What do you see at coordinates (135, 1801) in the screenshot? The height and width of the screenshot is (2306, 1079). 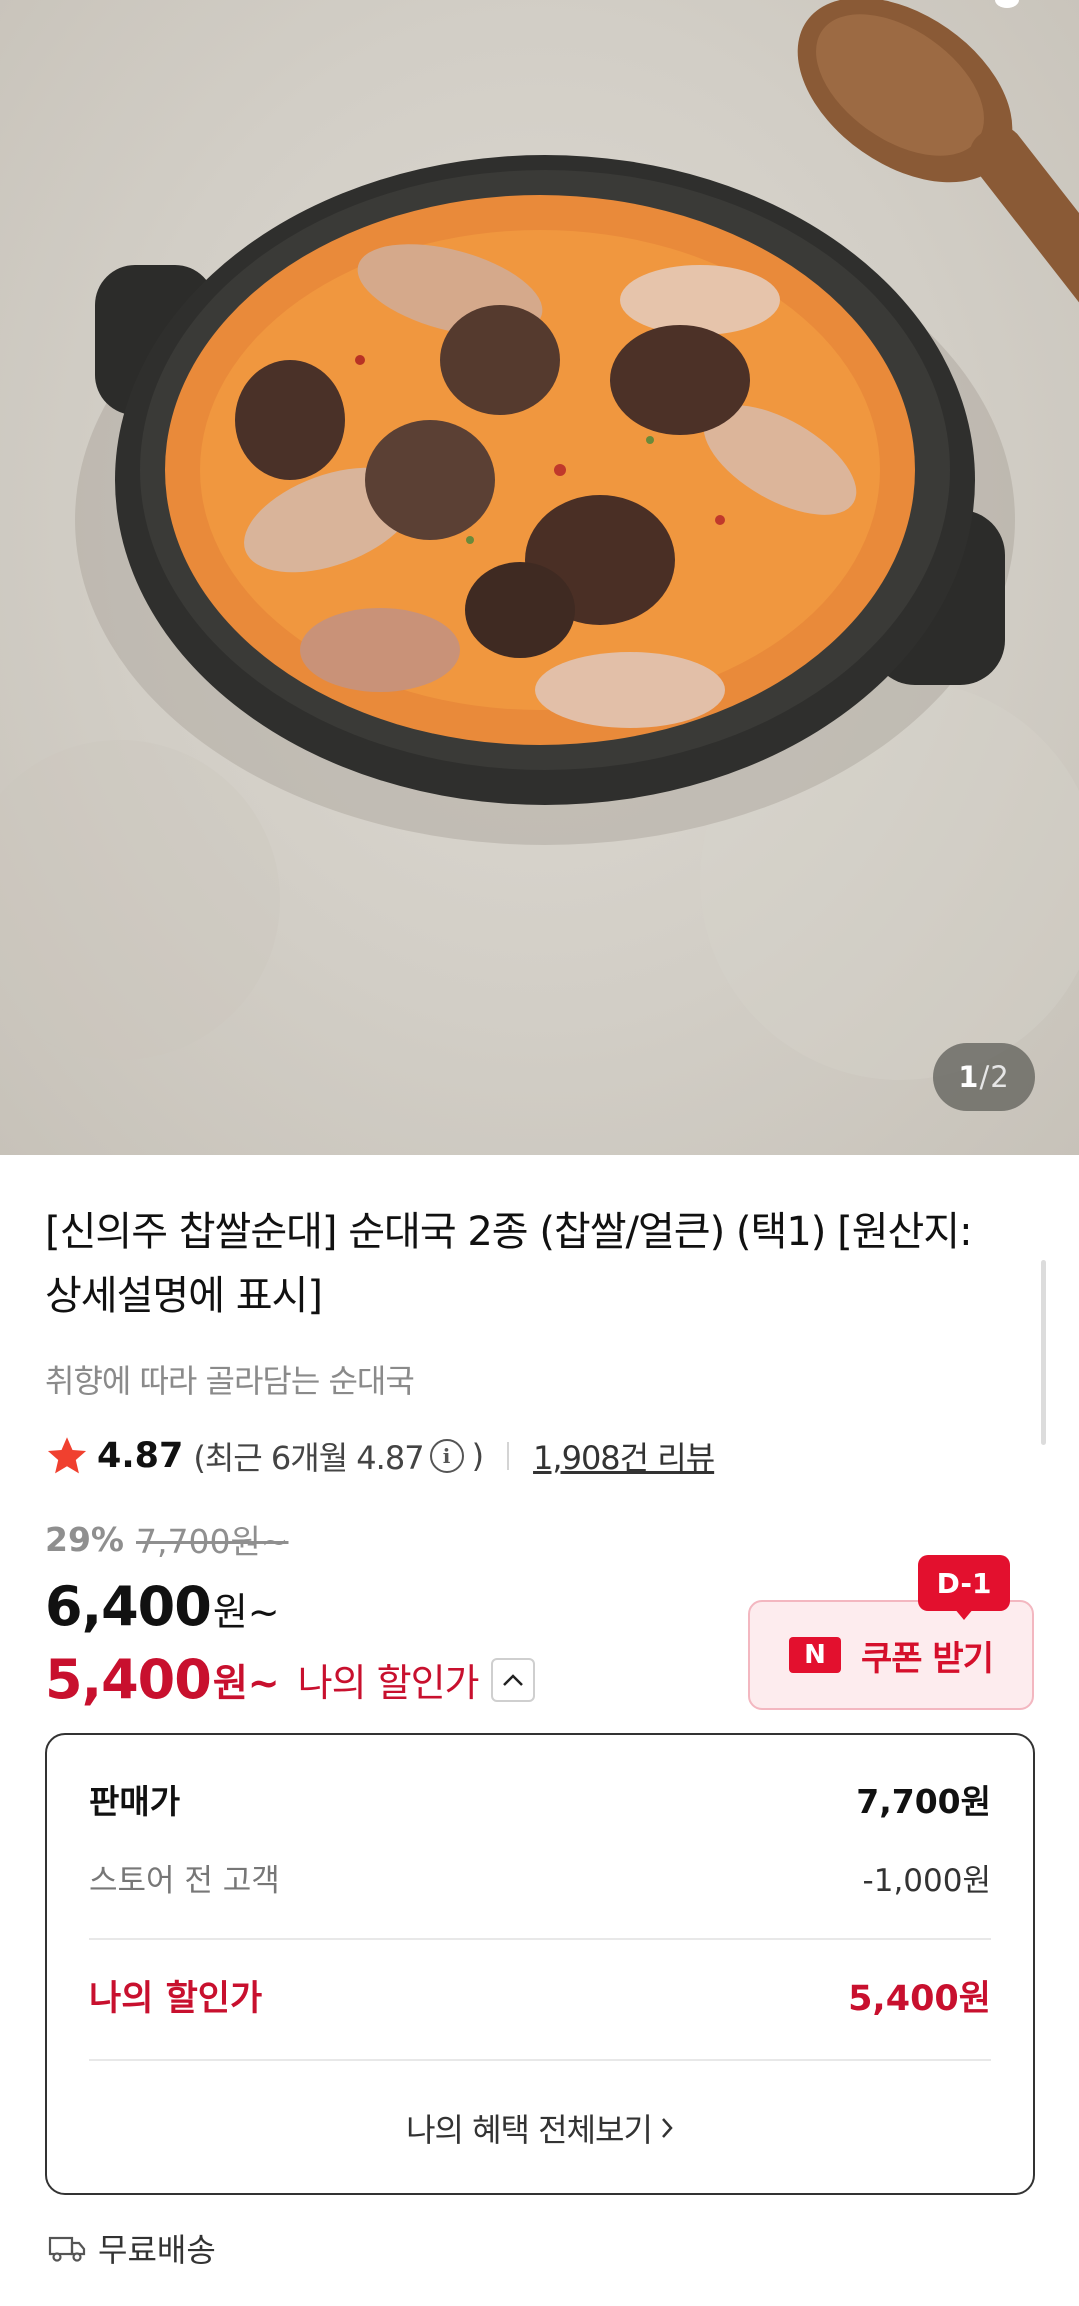 I see `breakdown-label: 판매가` at bounding box center [135, 1801].